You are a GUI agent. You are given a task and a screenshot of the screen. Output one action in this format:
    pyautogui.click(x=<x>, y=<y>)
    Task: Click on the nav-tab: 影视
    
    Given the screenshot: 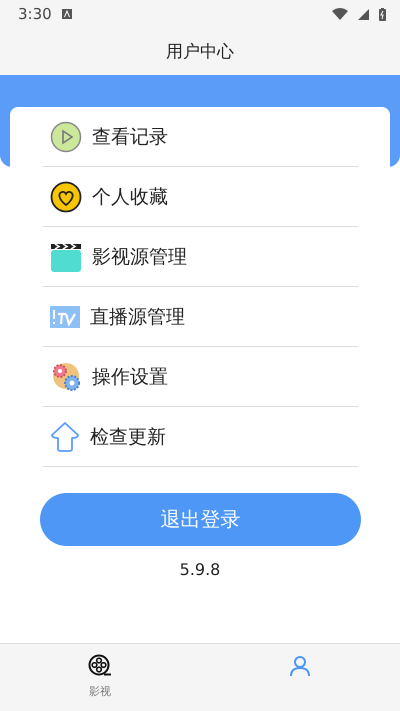 What is the action you would take?
    pyautogui.click(x=100, y=677)
    